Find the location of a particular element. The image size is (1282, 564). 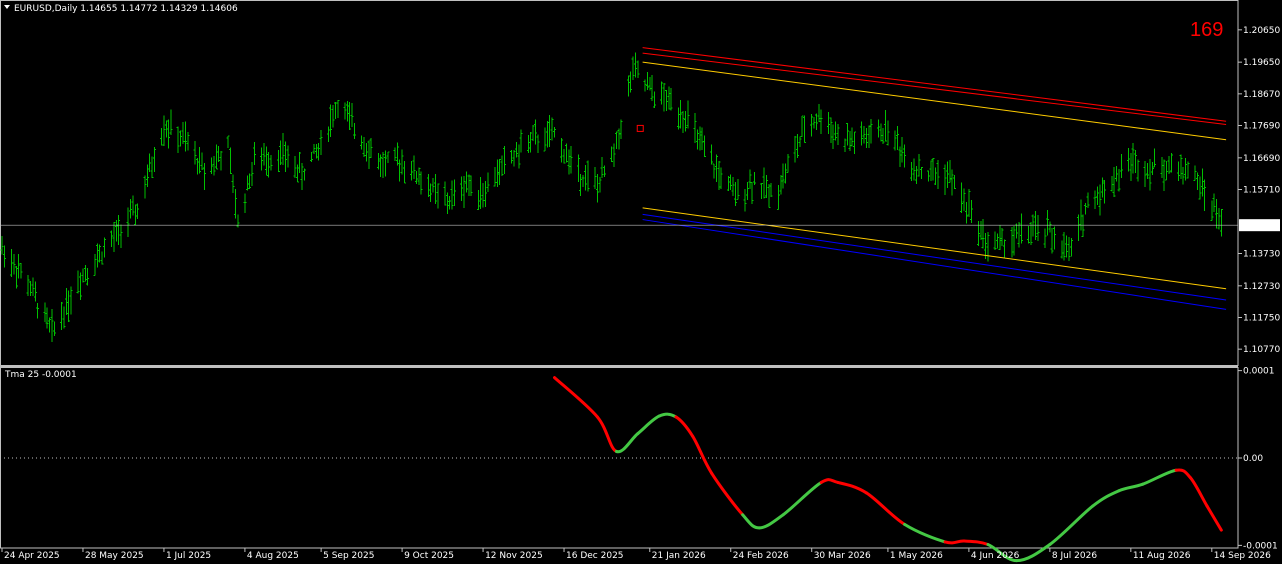

time-tick-label: 8 Jul 2026 is located at coordinates (1074, 556).